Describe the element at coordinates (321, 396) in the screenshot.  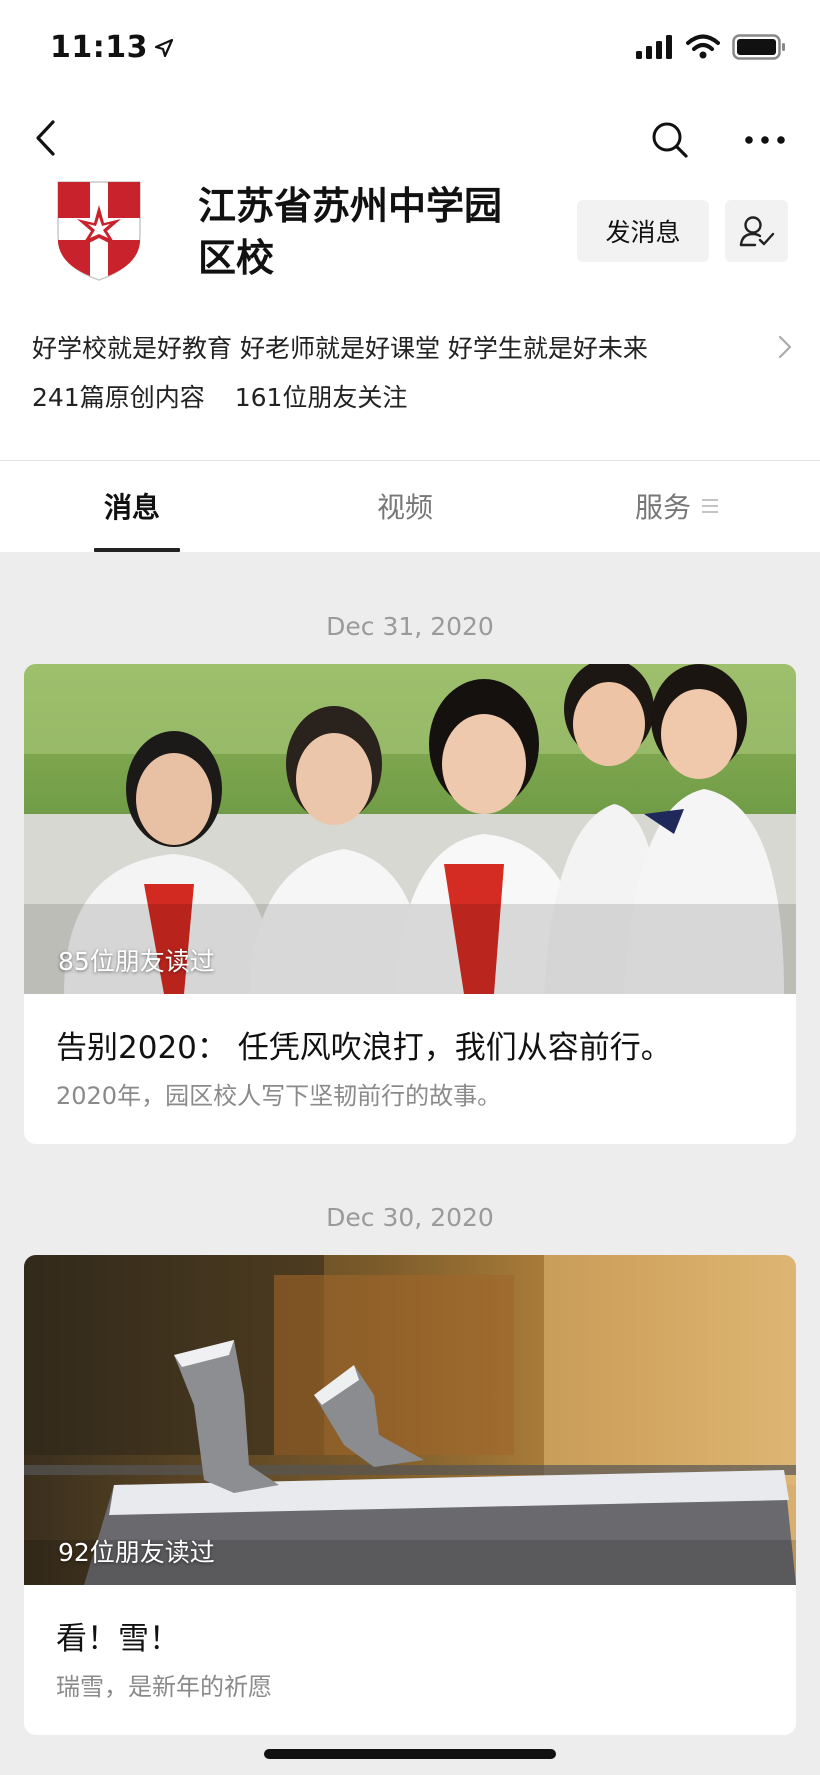
I see `followers-count: 161位朋友关注` at that location.